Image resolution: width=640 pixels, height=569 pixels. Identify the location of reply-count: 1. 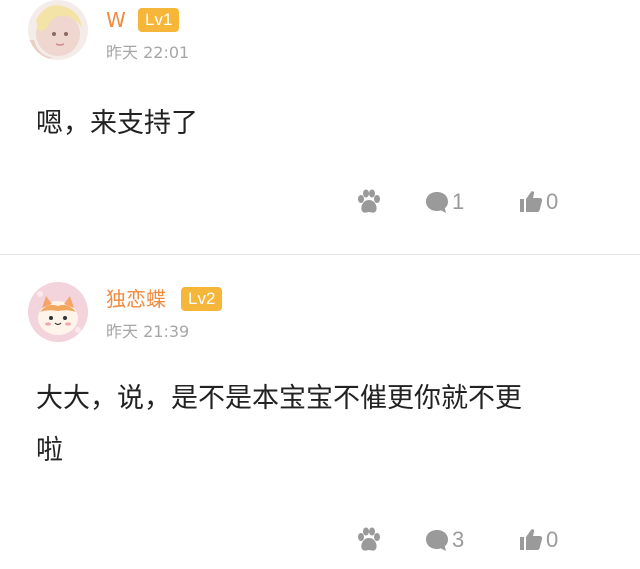
(458, 201).